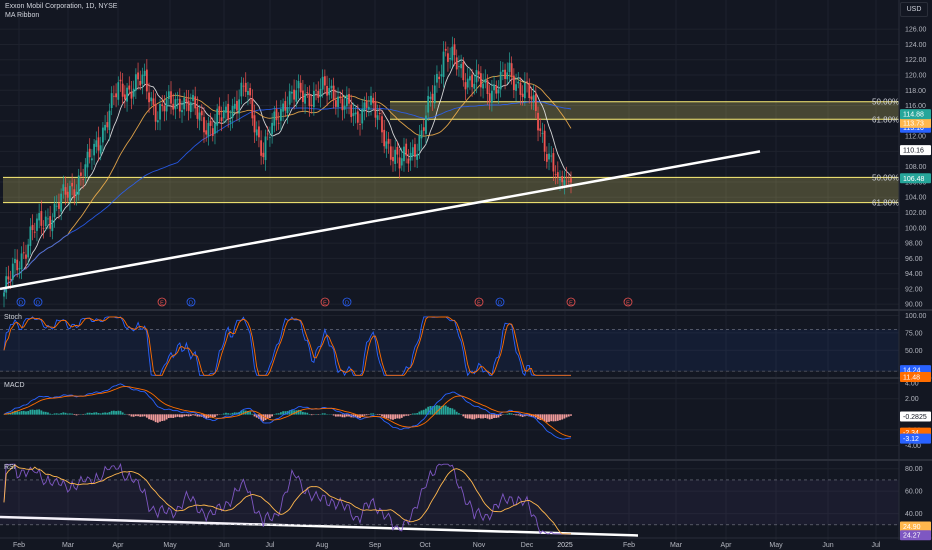  I want to click on ma-ribbon-legend: MA Ribbon, so click(22, 15).